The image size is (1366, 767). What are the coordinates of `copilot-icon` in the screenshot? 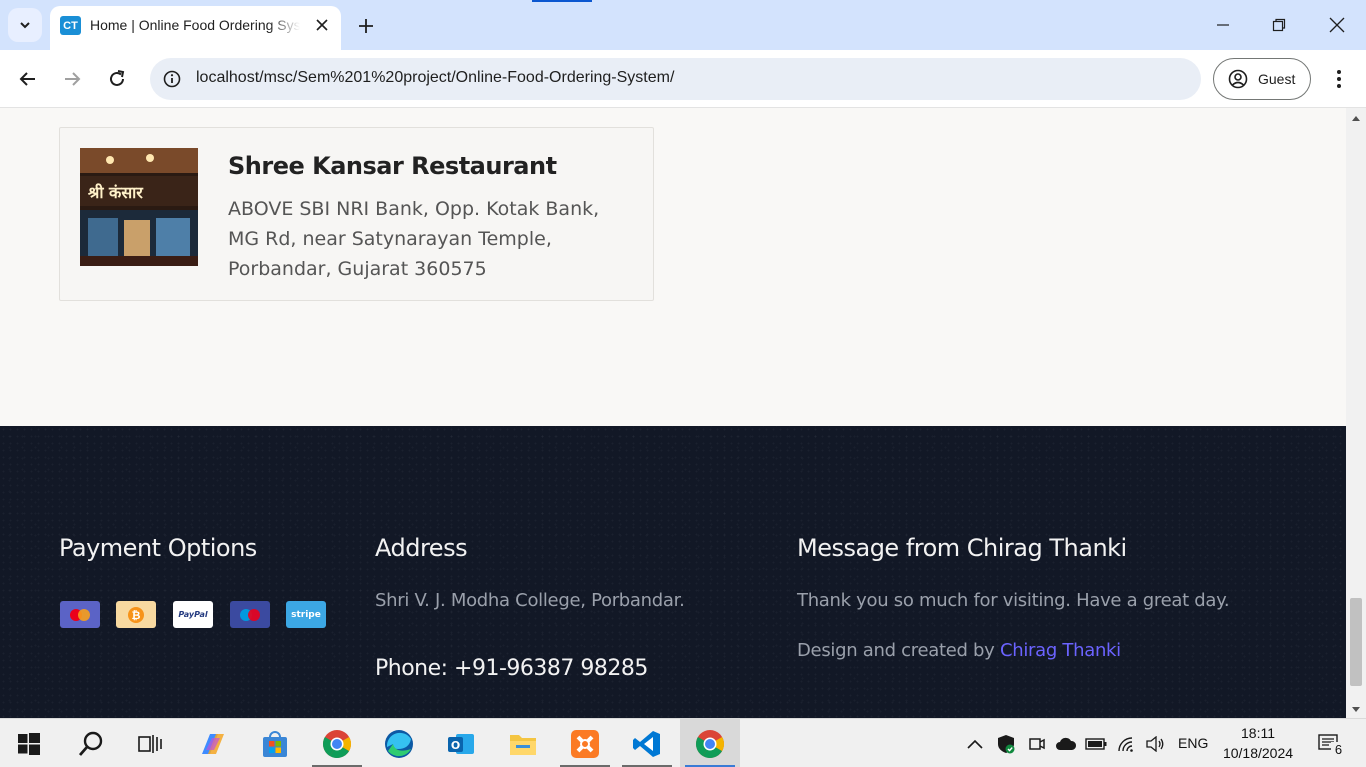 It's located at (213, 743).